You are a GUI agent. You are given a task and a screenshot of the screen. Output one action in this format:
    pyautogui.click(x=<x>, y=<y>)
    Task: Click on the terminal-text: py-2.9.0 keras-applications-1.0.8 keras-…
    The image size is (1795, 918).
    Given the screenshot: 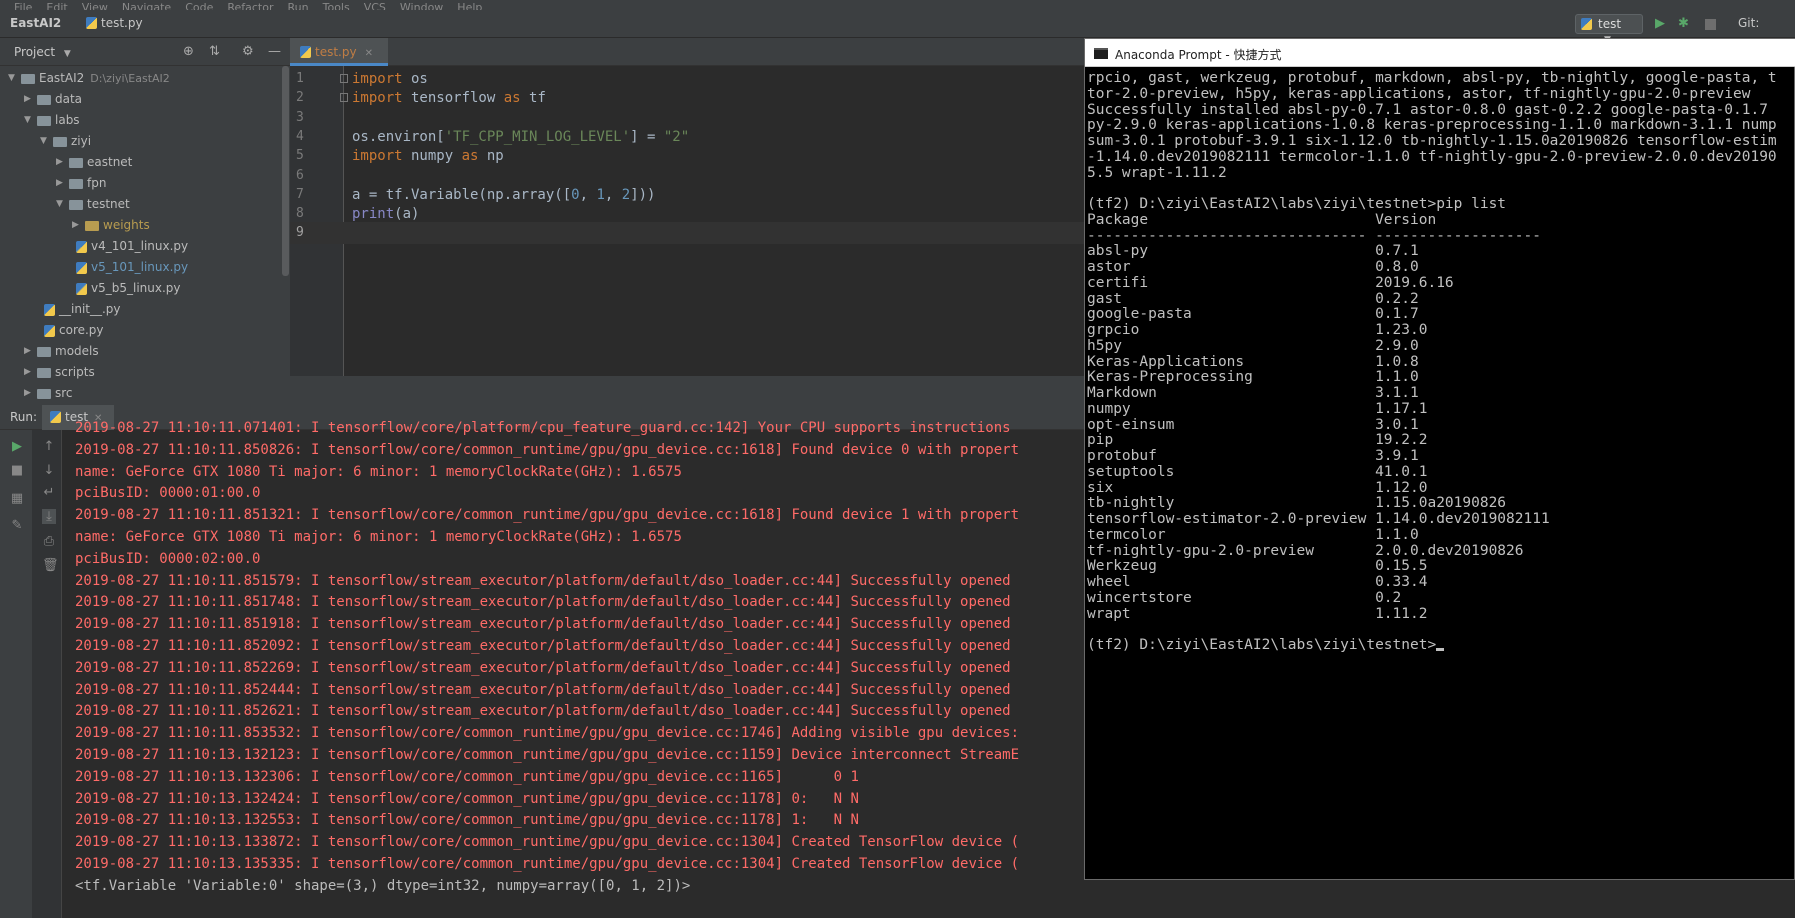 What is the action you would take?
    pyautogui.click(x=1432, y=125)
    